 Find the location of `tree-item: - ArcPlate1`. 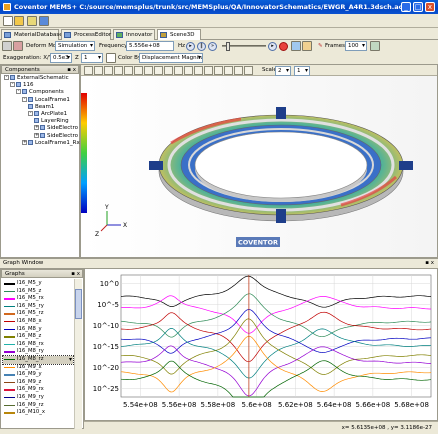

tree-item: - ArcPlate1 is located at coordinates (40, 114).